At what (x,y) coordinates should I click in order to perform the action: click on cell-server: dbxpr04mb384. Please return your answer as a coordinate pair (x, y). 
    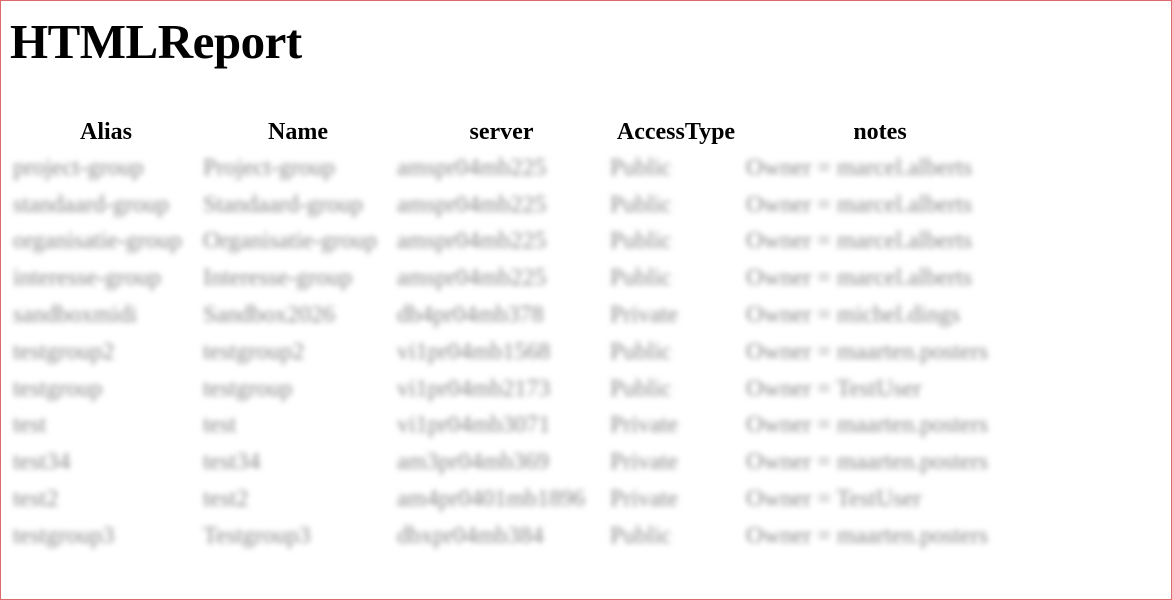
    Looking at the image, I should click on (470, 535).